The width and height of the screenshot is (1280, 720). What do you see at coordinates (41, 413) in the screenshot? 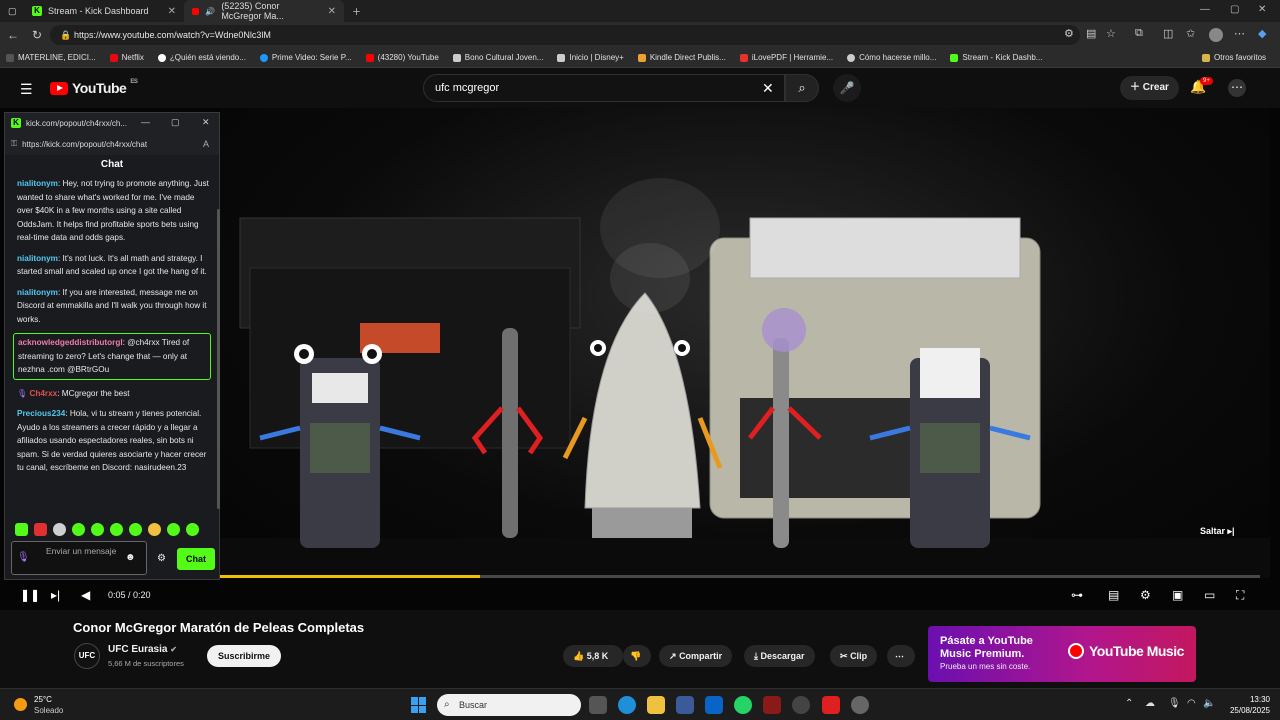
I see `chat-username: Precious234` at bounding box center [41, 413].